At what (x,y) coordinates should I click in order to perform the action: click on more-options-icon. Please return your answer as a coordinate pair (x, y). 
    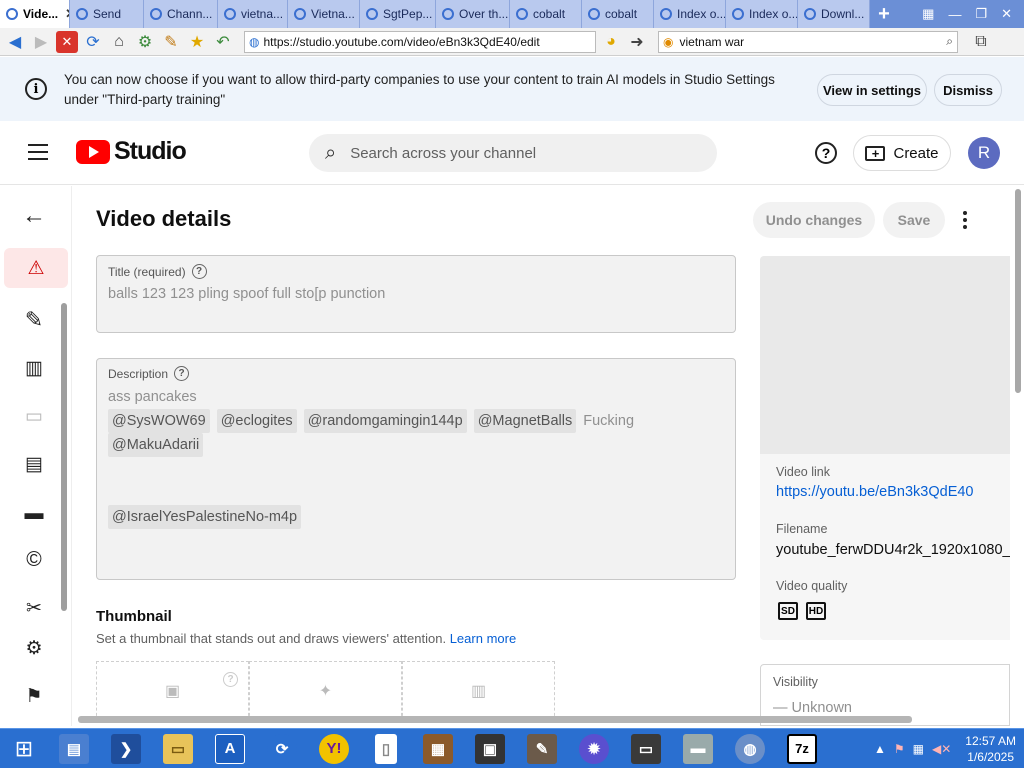
    Looking at the image, I should click on (965, 220).